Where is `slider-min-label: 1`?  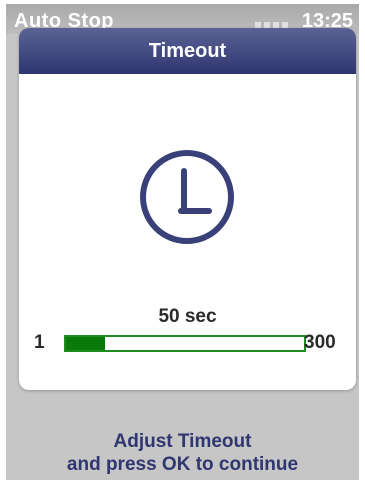 slider-min-label: 1 is located at coordinates (39, 342).